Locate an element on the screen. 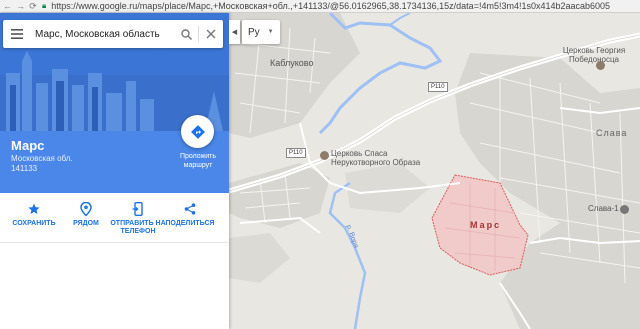  share-button: ПОДЕЛИТЬСЯ is located at coordinates (190, 214).